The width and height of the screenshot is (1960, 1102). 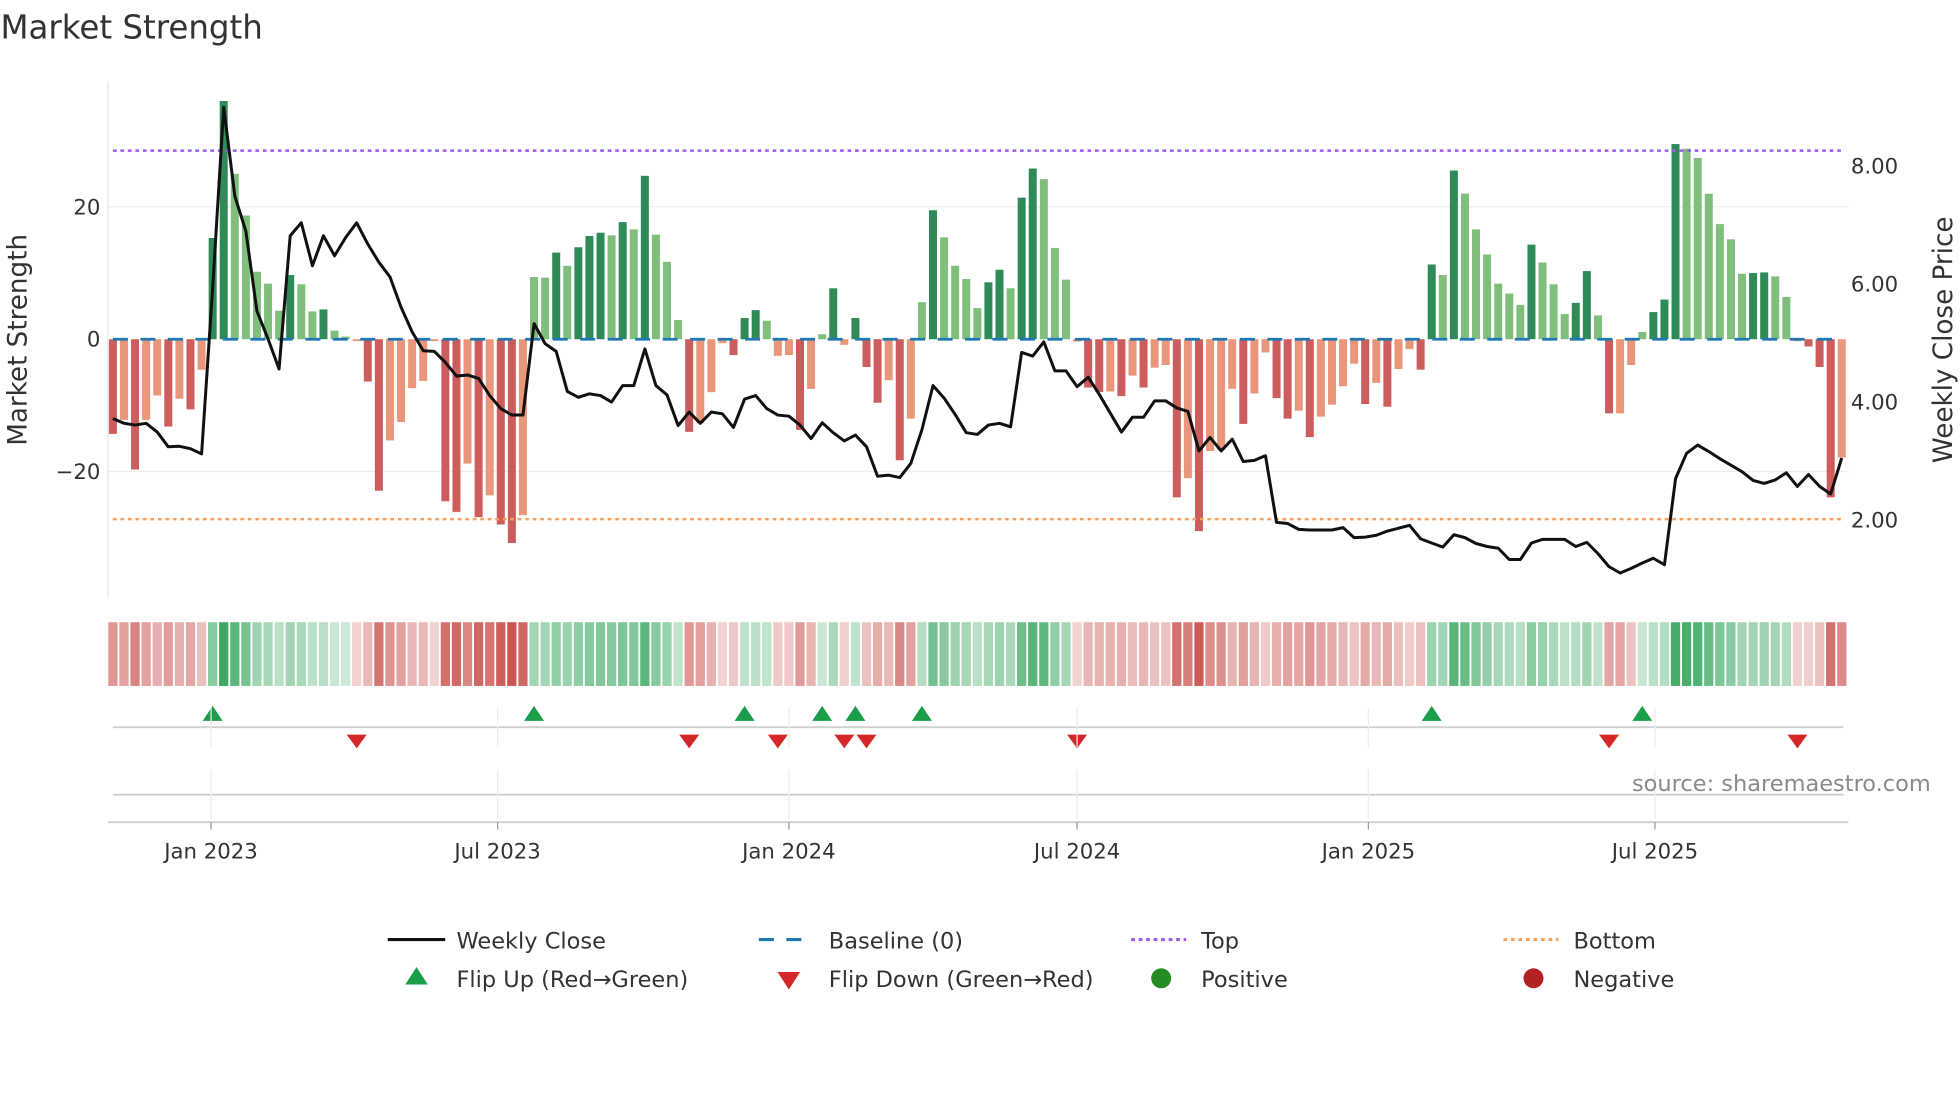 I want to click on legend-negative-icon, so click(x=1533, y=978).